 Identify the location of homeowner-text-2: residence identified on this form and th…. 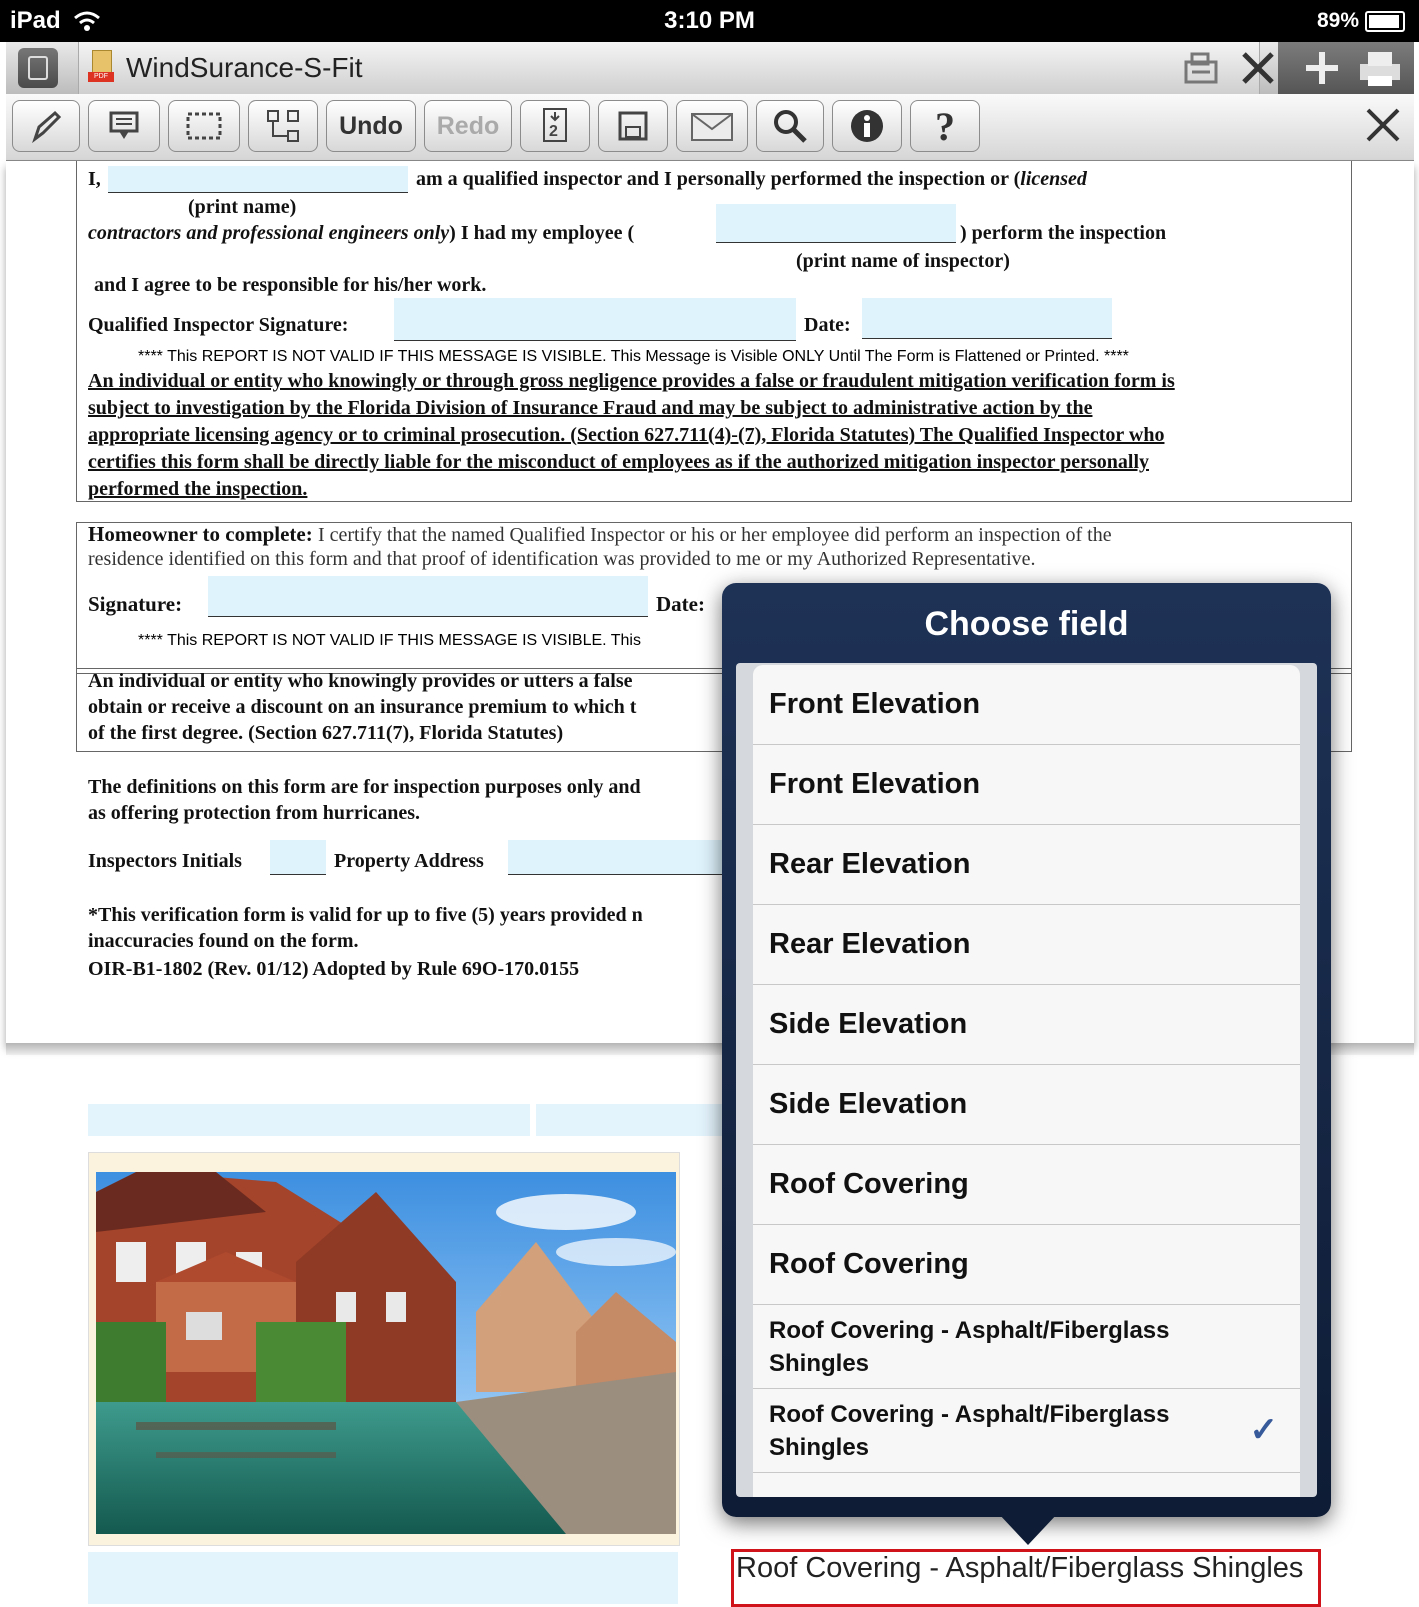
(562, 559).